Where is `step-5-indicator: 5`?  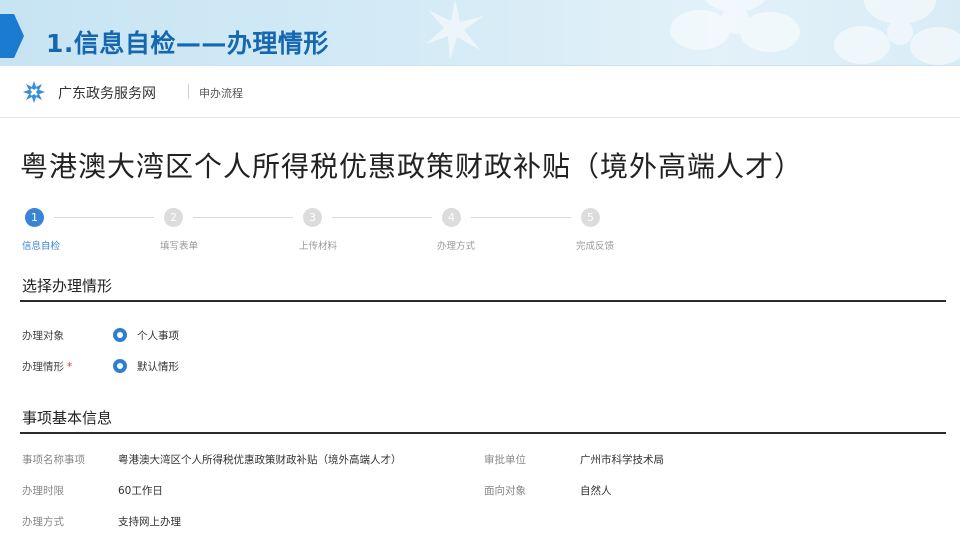 step-5-indicator: 5 is located at coordinates (590, 217).